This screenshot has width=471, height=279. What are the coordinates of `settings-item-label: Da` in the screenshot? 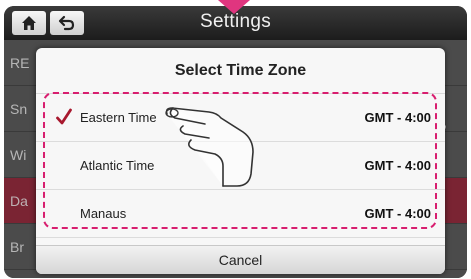 It's located at (19, 200).